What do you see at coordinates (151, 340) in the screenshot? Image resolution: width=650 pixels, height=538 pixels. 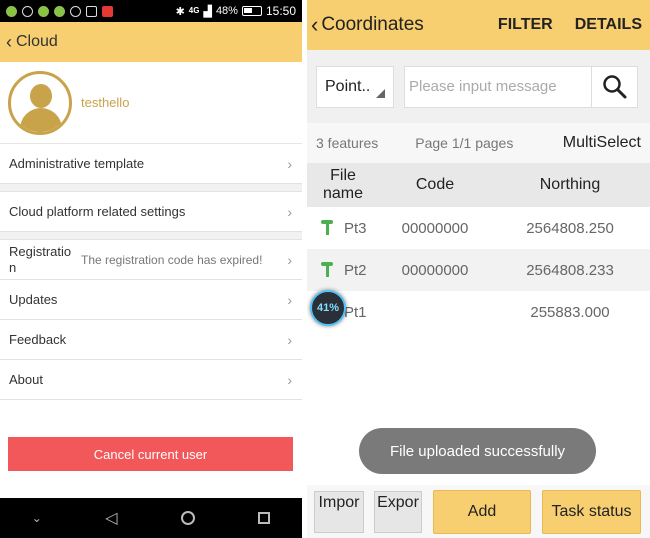 I see `menu-item-feedback: Feedback ›` at bounding box center [151, 340].